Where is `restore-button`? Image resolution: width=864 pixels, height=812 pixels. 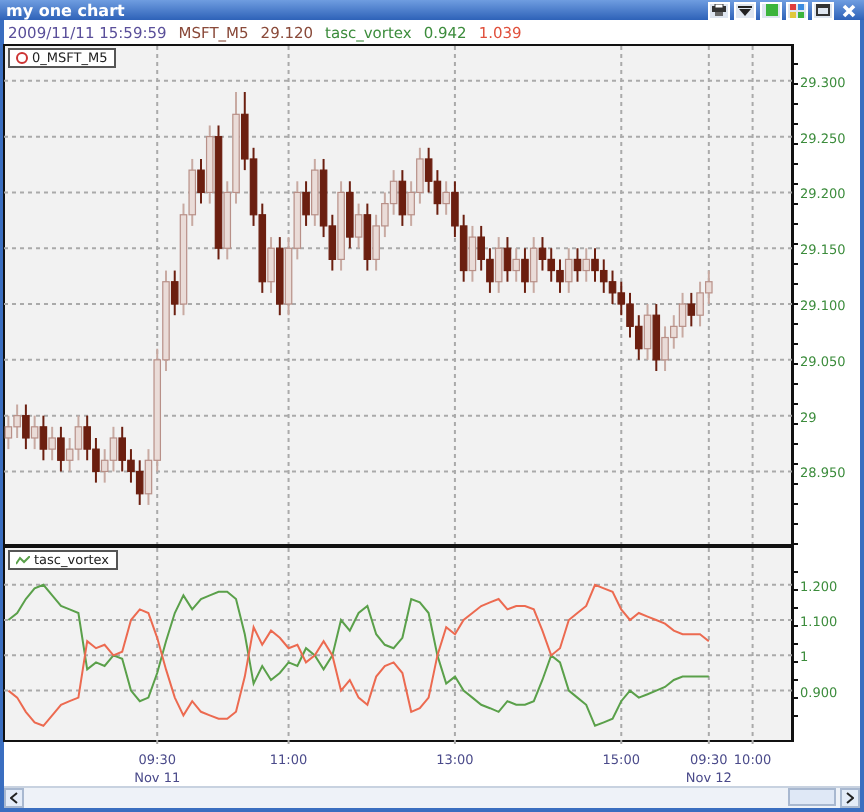 restore-button is located at coordinates (823, 10).